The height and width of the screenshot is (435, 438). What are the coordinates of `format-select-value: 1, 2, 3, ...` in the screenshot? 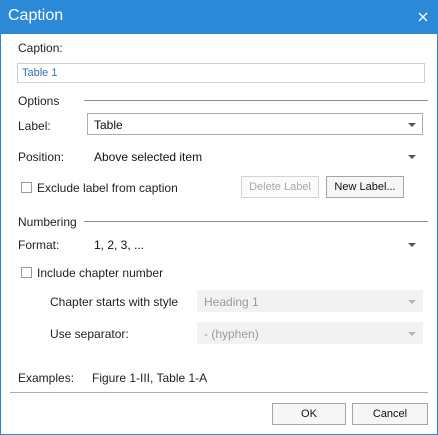 It's located at (119, 245).